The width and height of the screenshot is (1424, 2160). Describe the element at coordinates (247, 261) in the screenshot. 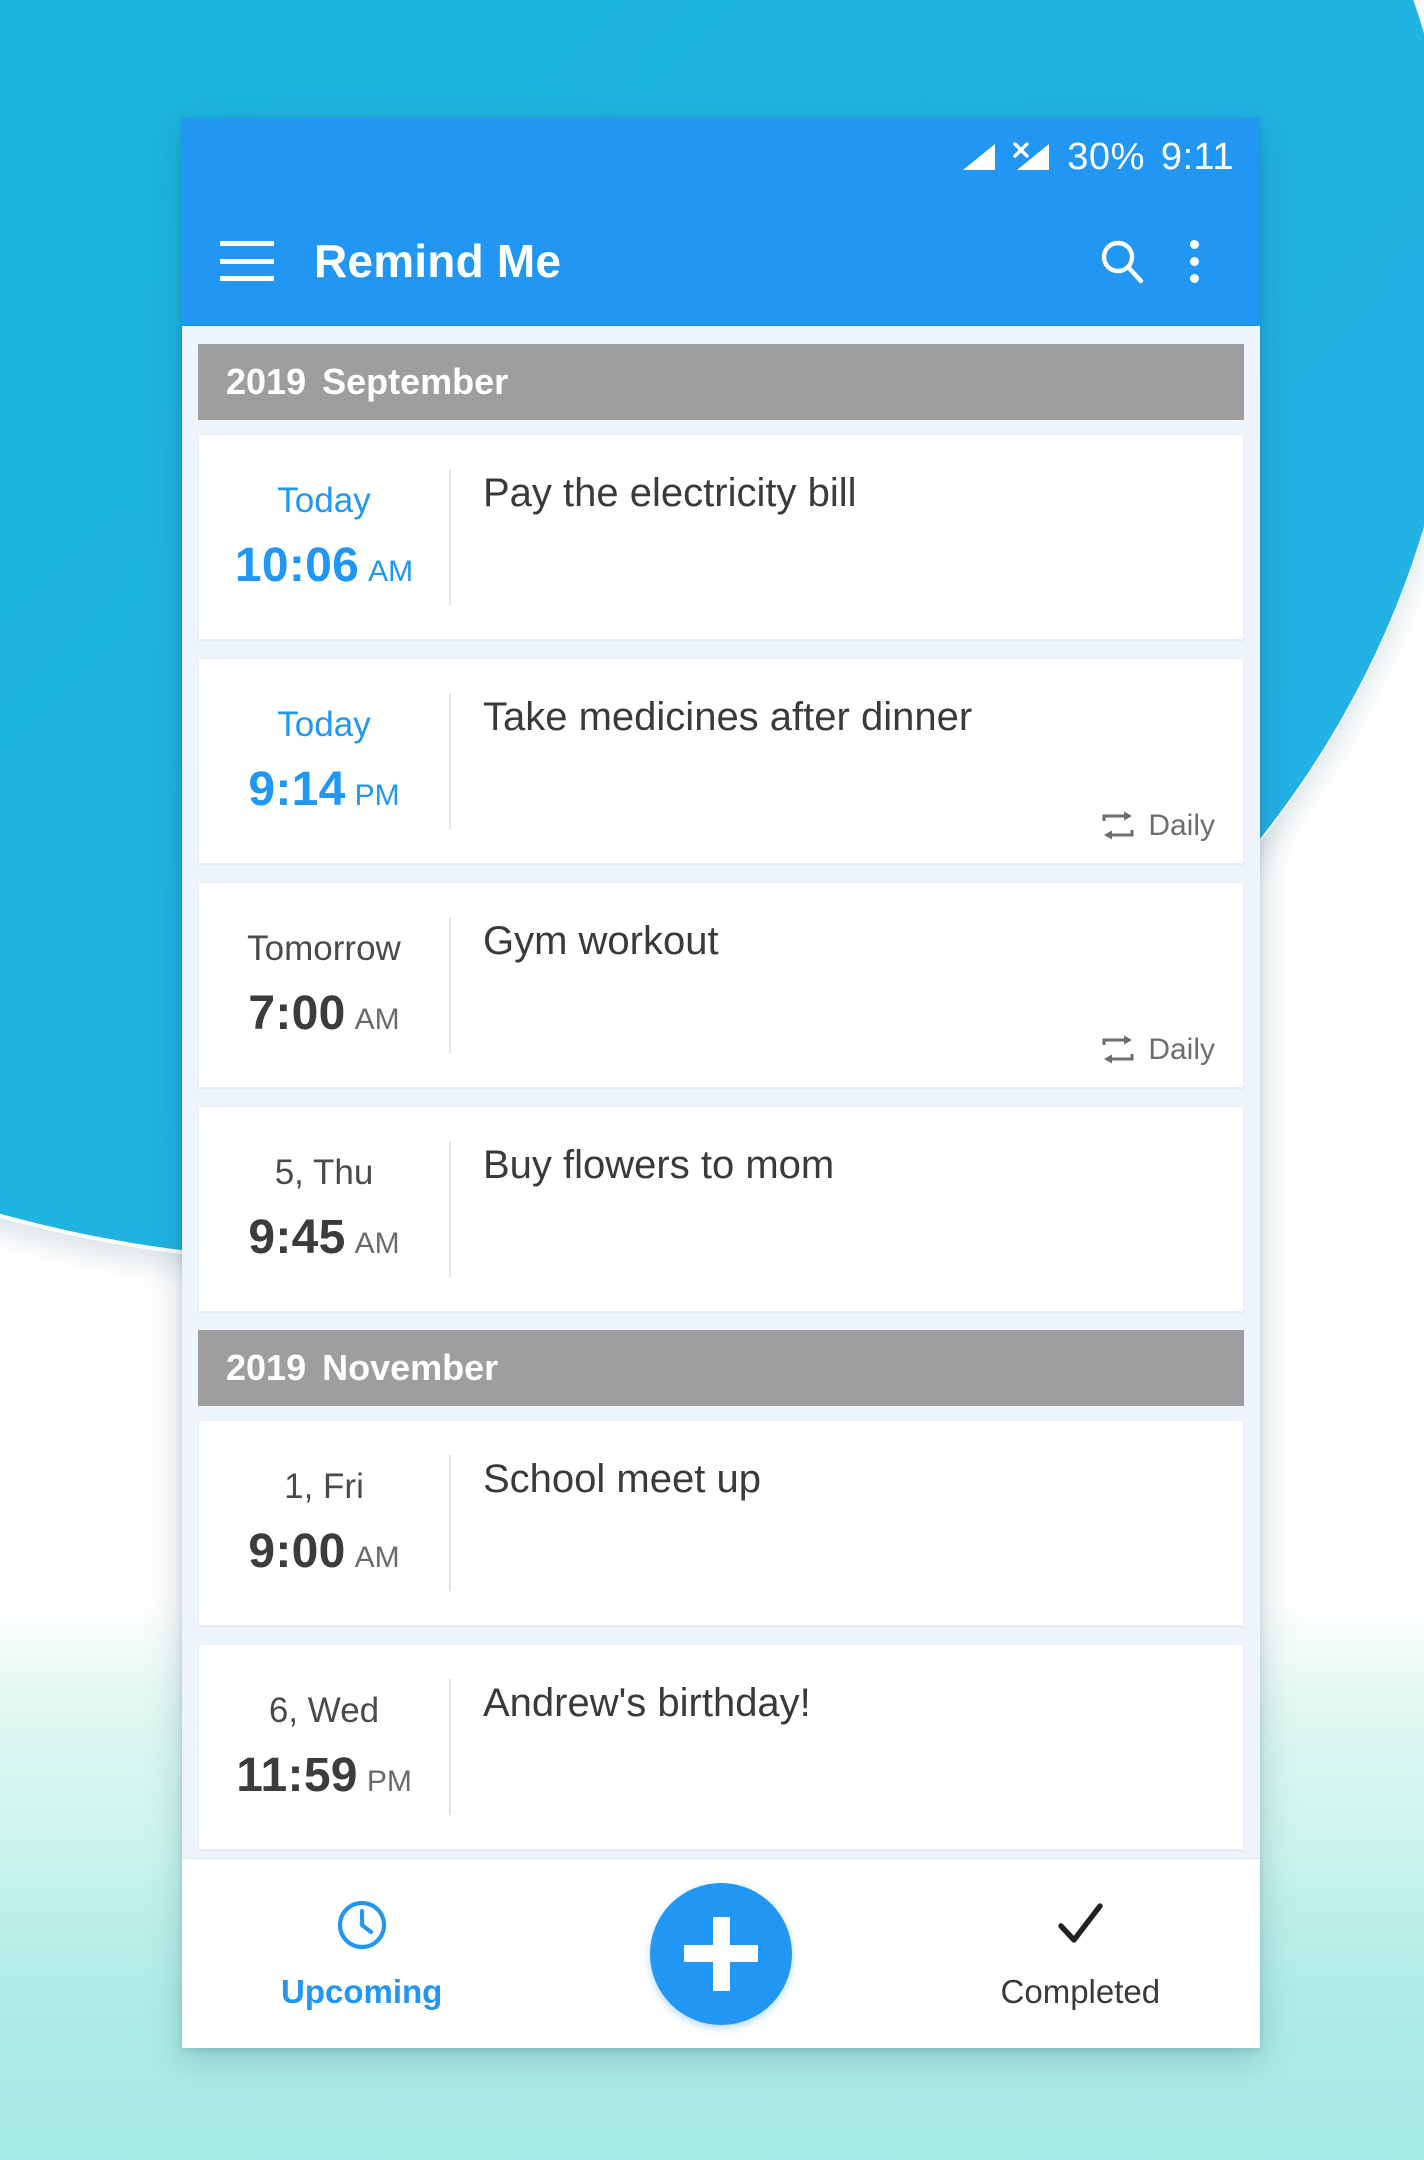

I see `hamburger-menu-icon` at that location.